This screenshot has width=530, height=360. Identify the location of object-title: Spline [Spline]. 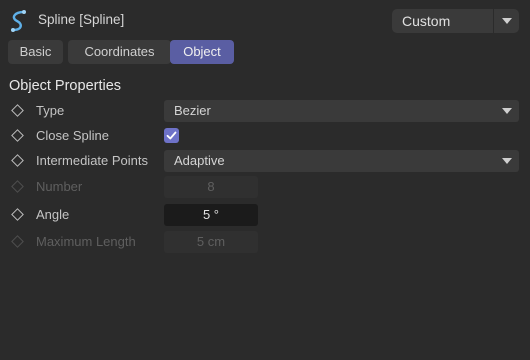
(81, 19).